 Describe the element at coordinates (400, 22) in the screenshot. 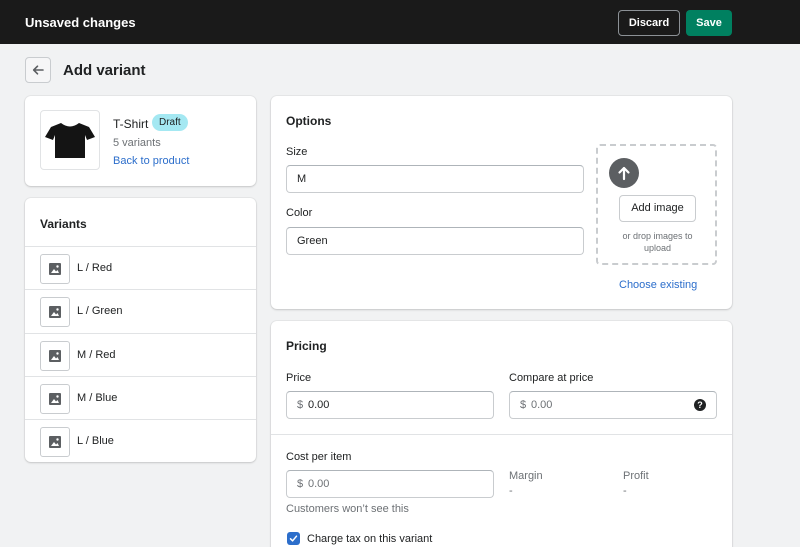

I see `contextual-save-bar: Unsaved changes Discard Save` at that location.